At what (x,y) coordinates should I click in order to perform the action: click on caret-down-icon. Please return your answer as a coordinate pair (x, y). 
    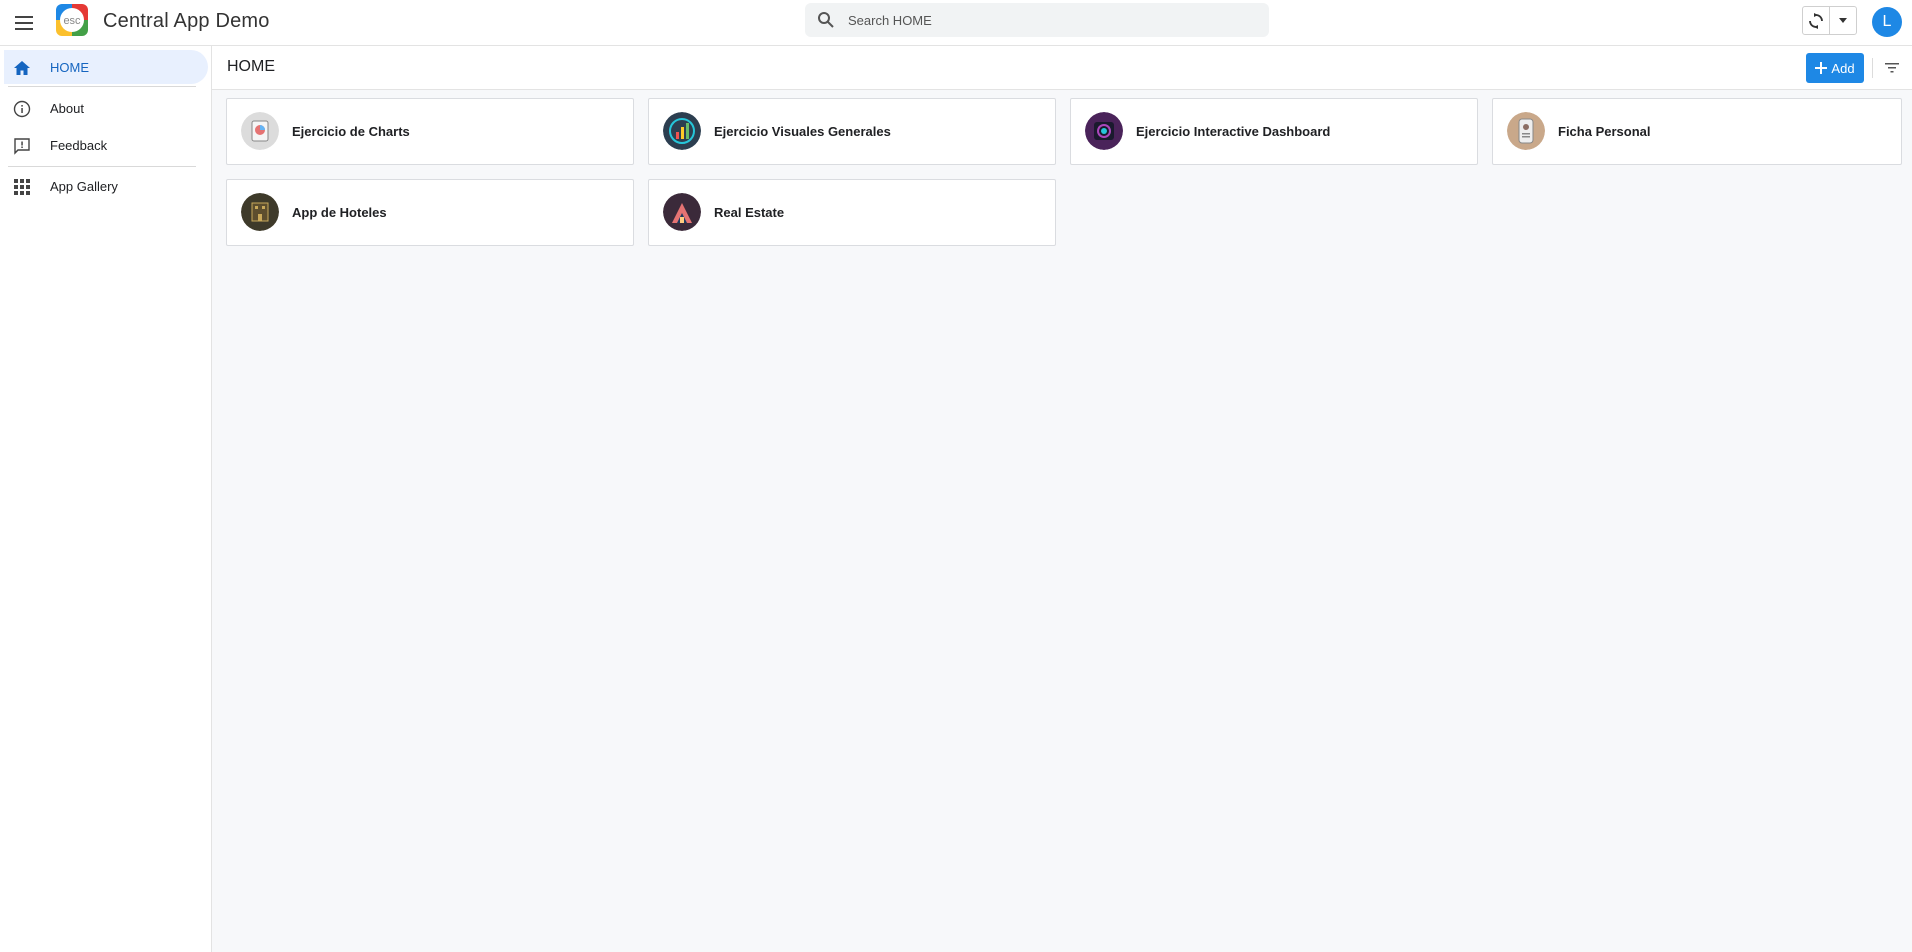
    Looking at the image, I should click on (1843, 20).